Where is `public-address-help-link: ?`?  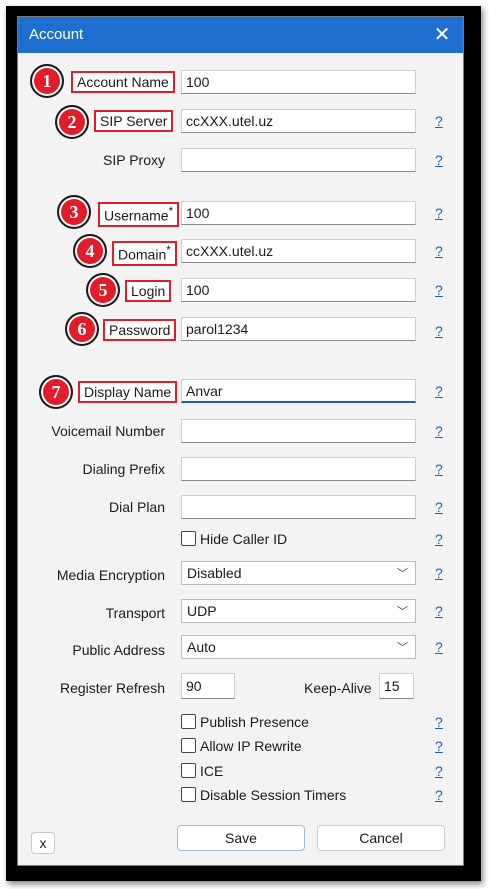 public-address-help-link: ? is located at coordinates (439, 647).